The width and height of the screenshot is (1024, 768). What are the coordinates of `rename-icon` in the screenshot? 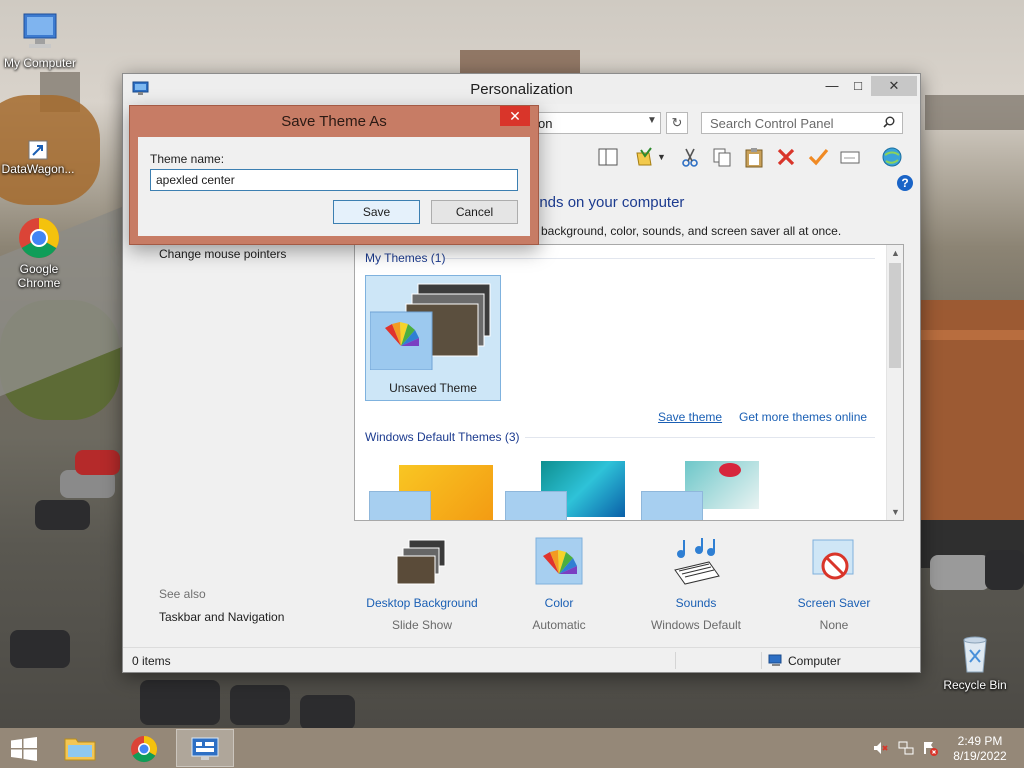 It's located at (850, 157).